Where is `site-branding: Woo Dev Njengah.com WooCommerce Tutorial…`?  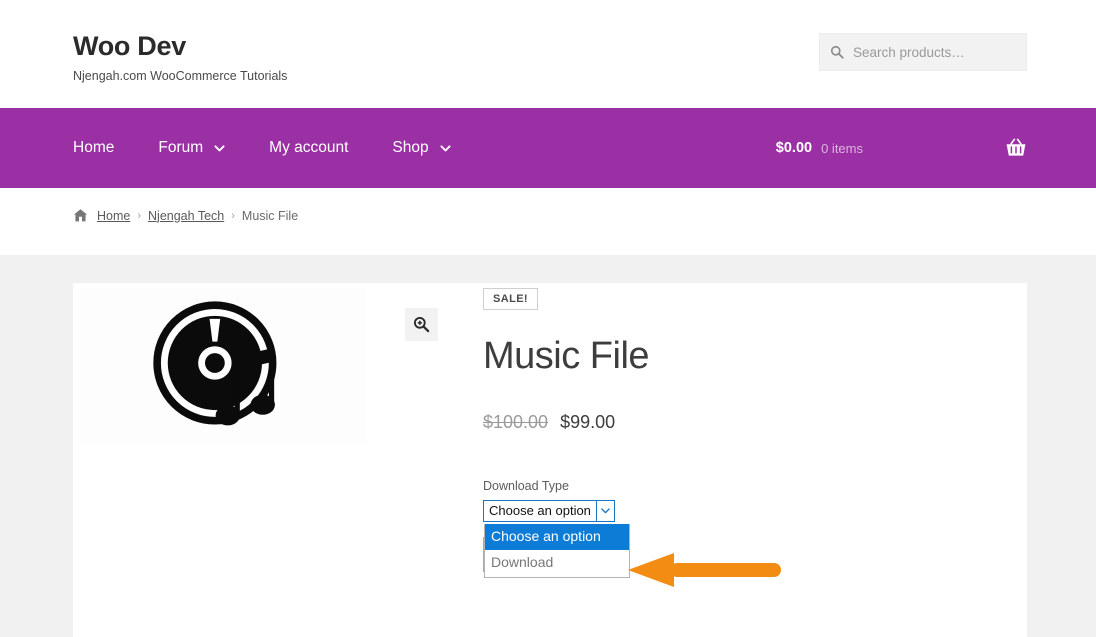
site-branding: Woo Dev Njengah.com WooCommerce Tutorial… is located at coordinates (180, 57).